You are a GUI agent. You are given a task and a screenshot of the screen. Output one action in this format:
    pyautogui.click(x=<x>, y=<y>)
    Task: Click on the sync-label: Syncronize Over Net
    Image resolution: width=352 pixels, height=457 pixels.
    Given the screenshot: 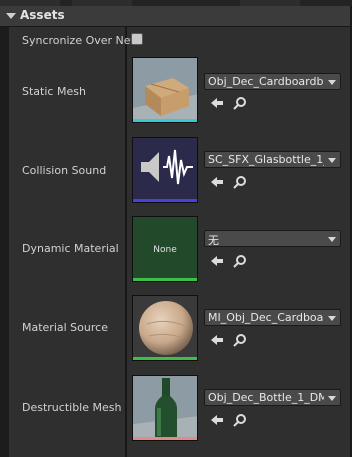 What is the action you would take?
    pyautogui.click(x=78, y=40)
    